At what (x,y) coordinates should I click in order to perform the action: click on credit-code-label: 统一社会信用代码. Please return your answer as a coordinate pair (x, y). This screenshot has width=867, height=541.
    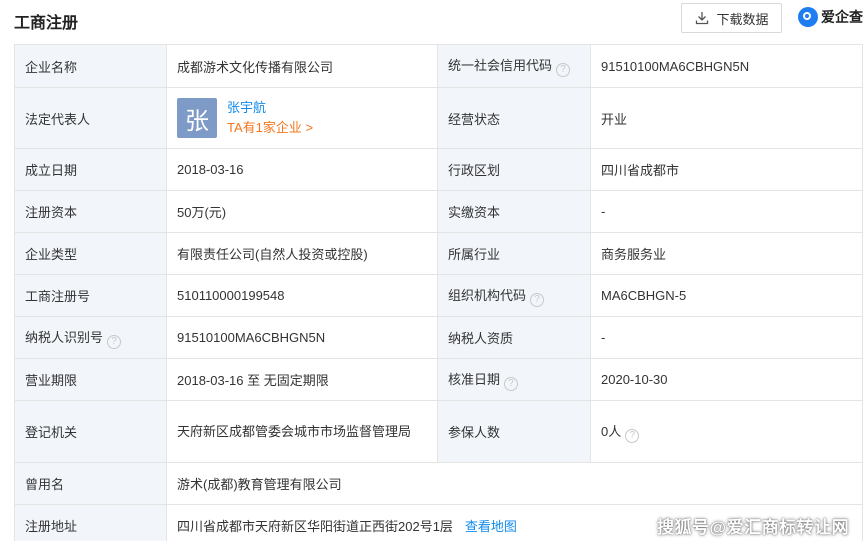
    Looking at the image, I should click on (500, 65).